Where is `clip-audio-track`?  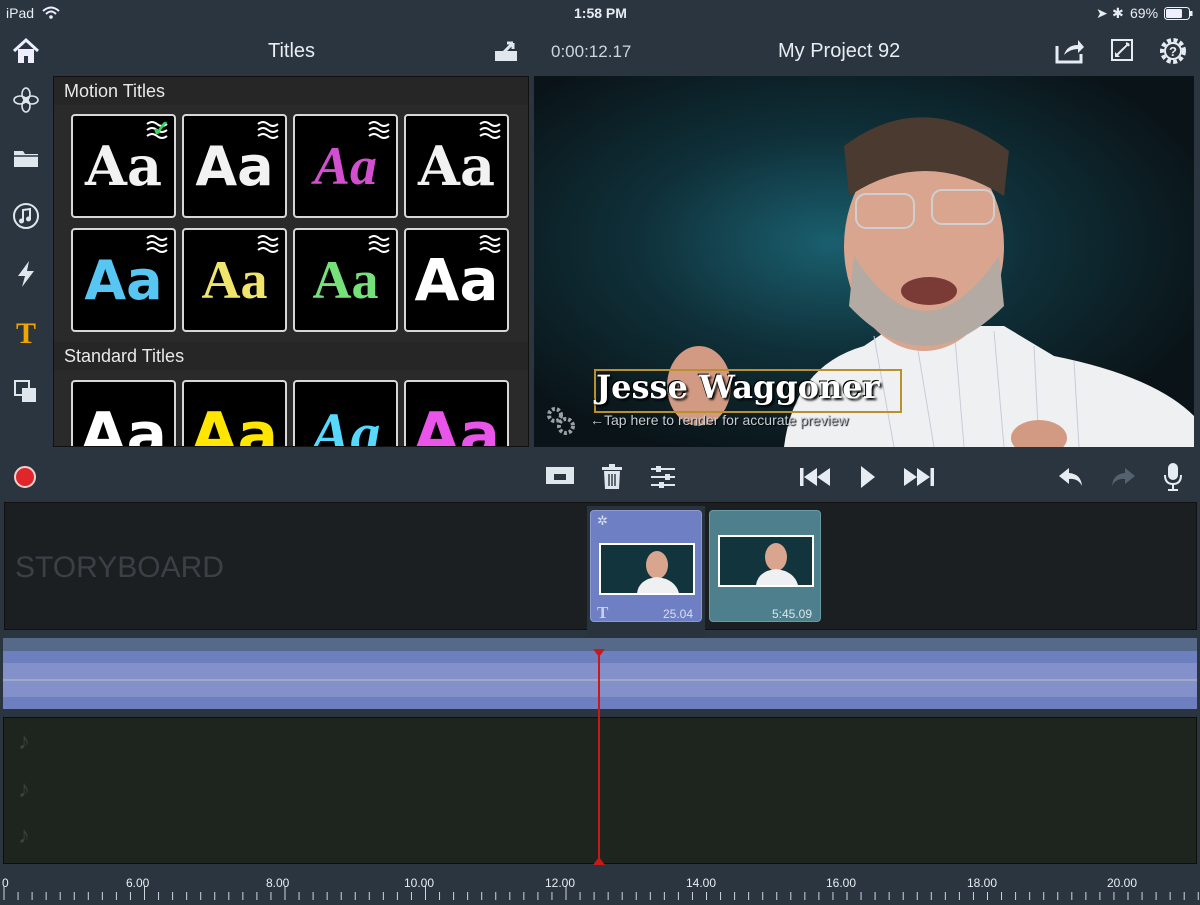
clip-audio-track is located at coordinates (600, 680).